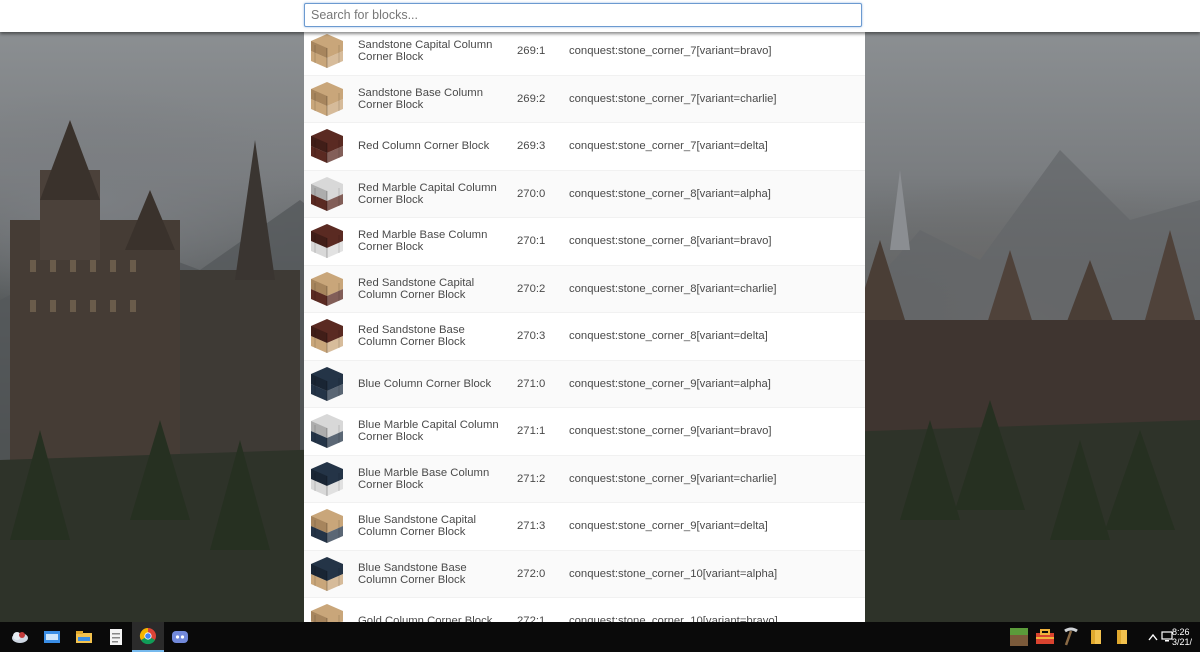 Image resolution: width=1200 pixels, height=652 pixels. Describe the element at coordinates (668, 526) in the screenshot. I see `block-key: conquest:stone_corner_9[variant=delta]` at that location.